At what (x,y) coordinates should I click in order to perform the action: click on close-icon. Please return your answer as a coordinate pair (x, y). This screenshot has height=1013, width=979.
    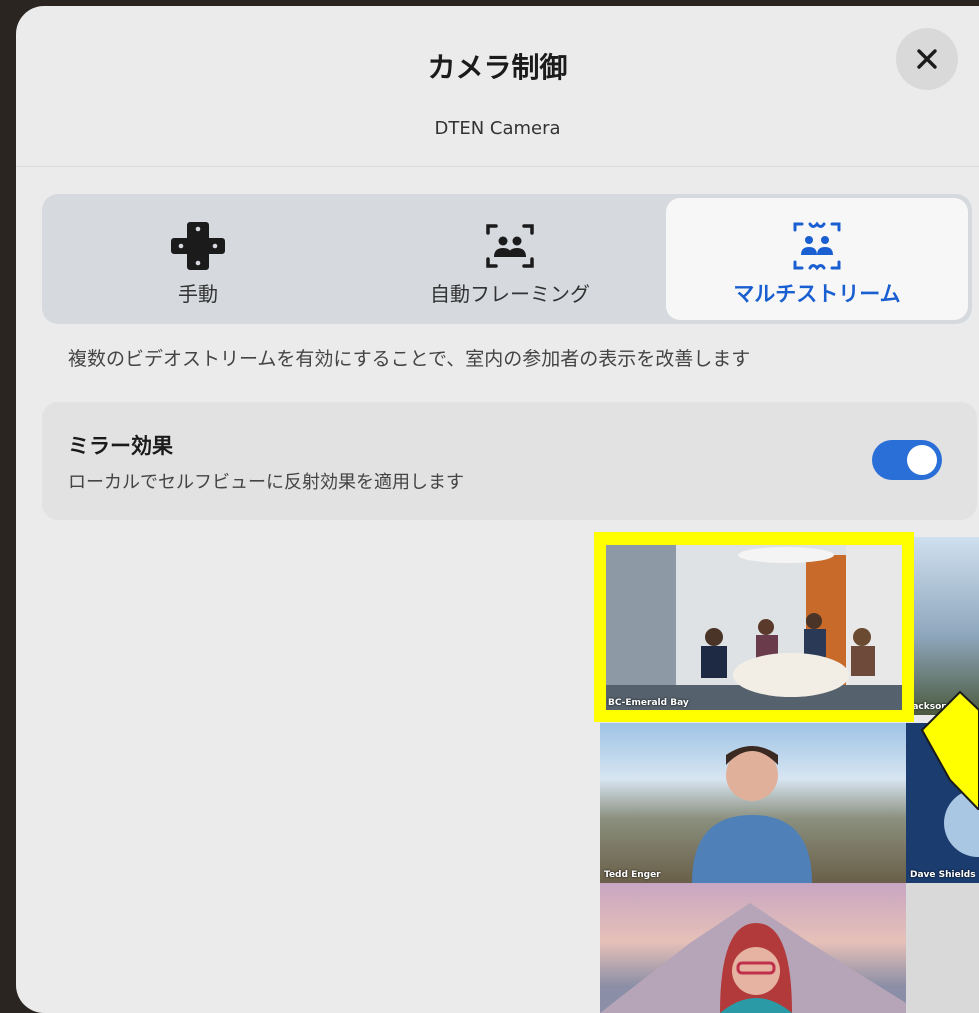
    Looking at the image, I should click on (927, 59).